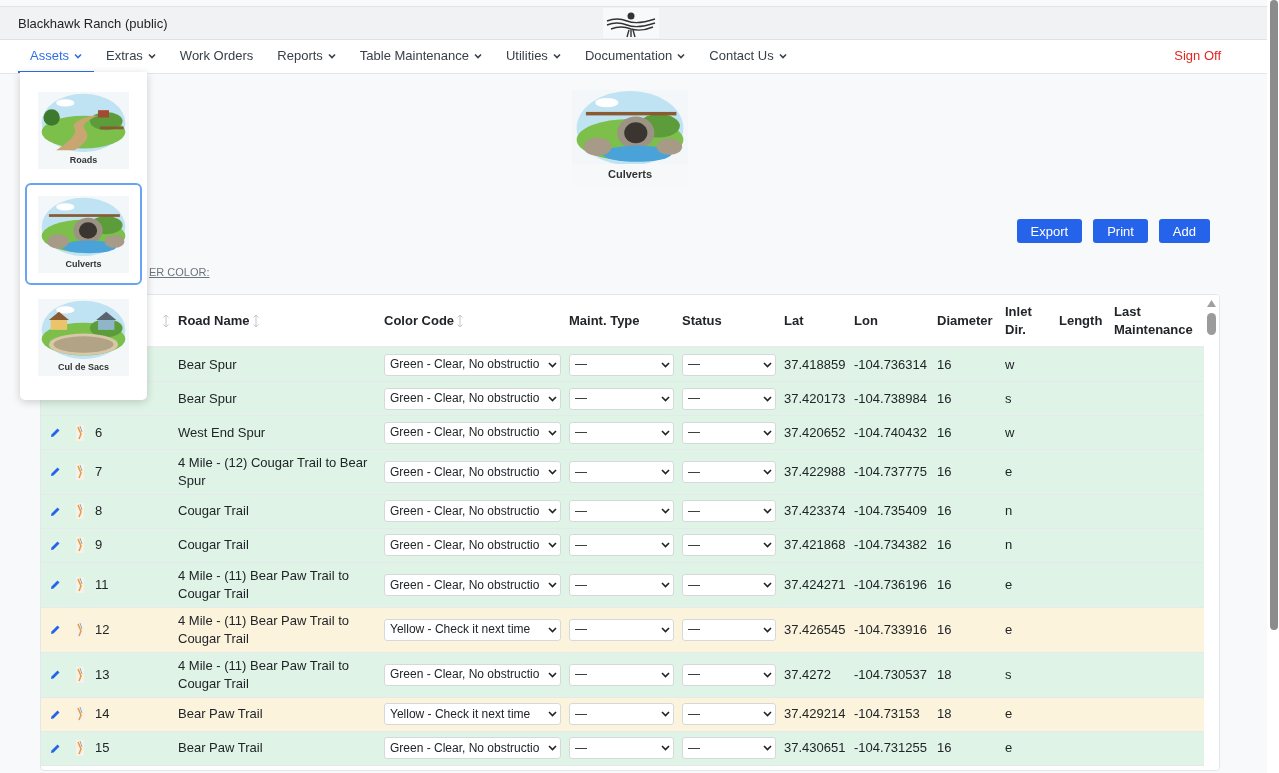  I want to click on scrollbar-thumb, so click(1211, 324).